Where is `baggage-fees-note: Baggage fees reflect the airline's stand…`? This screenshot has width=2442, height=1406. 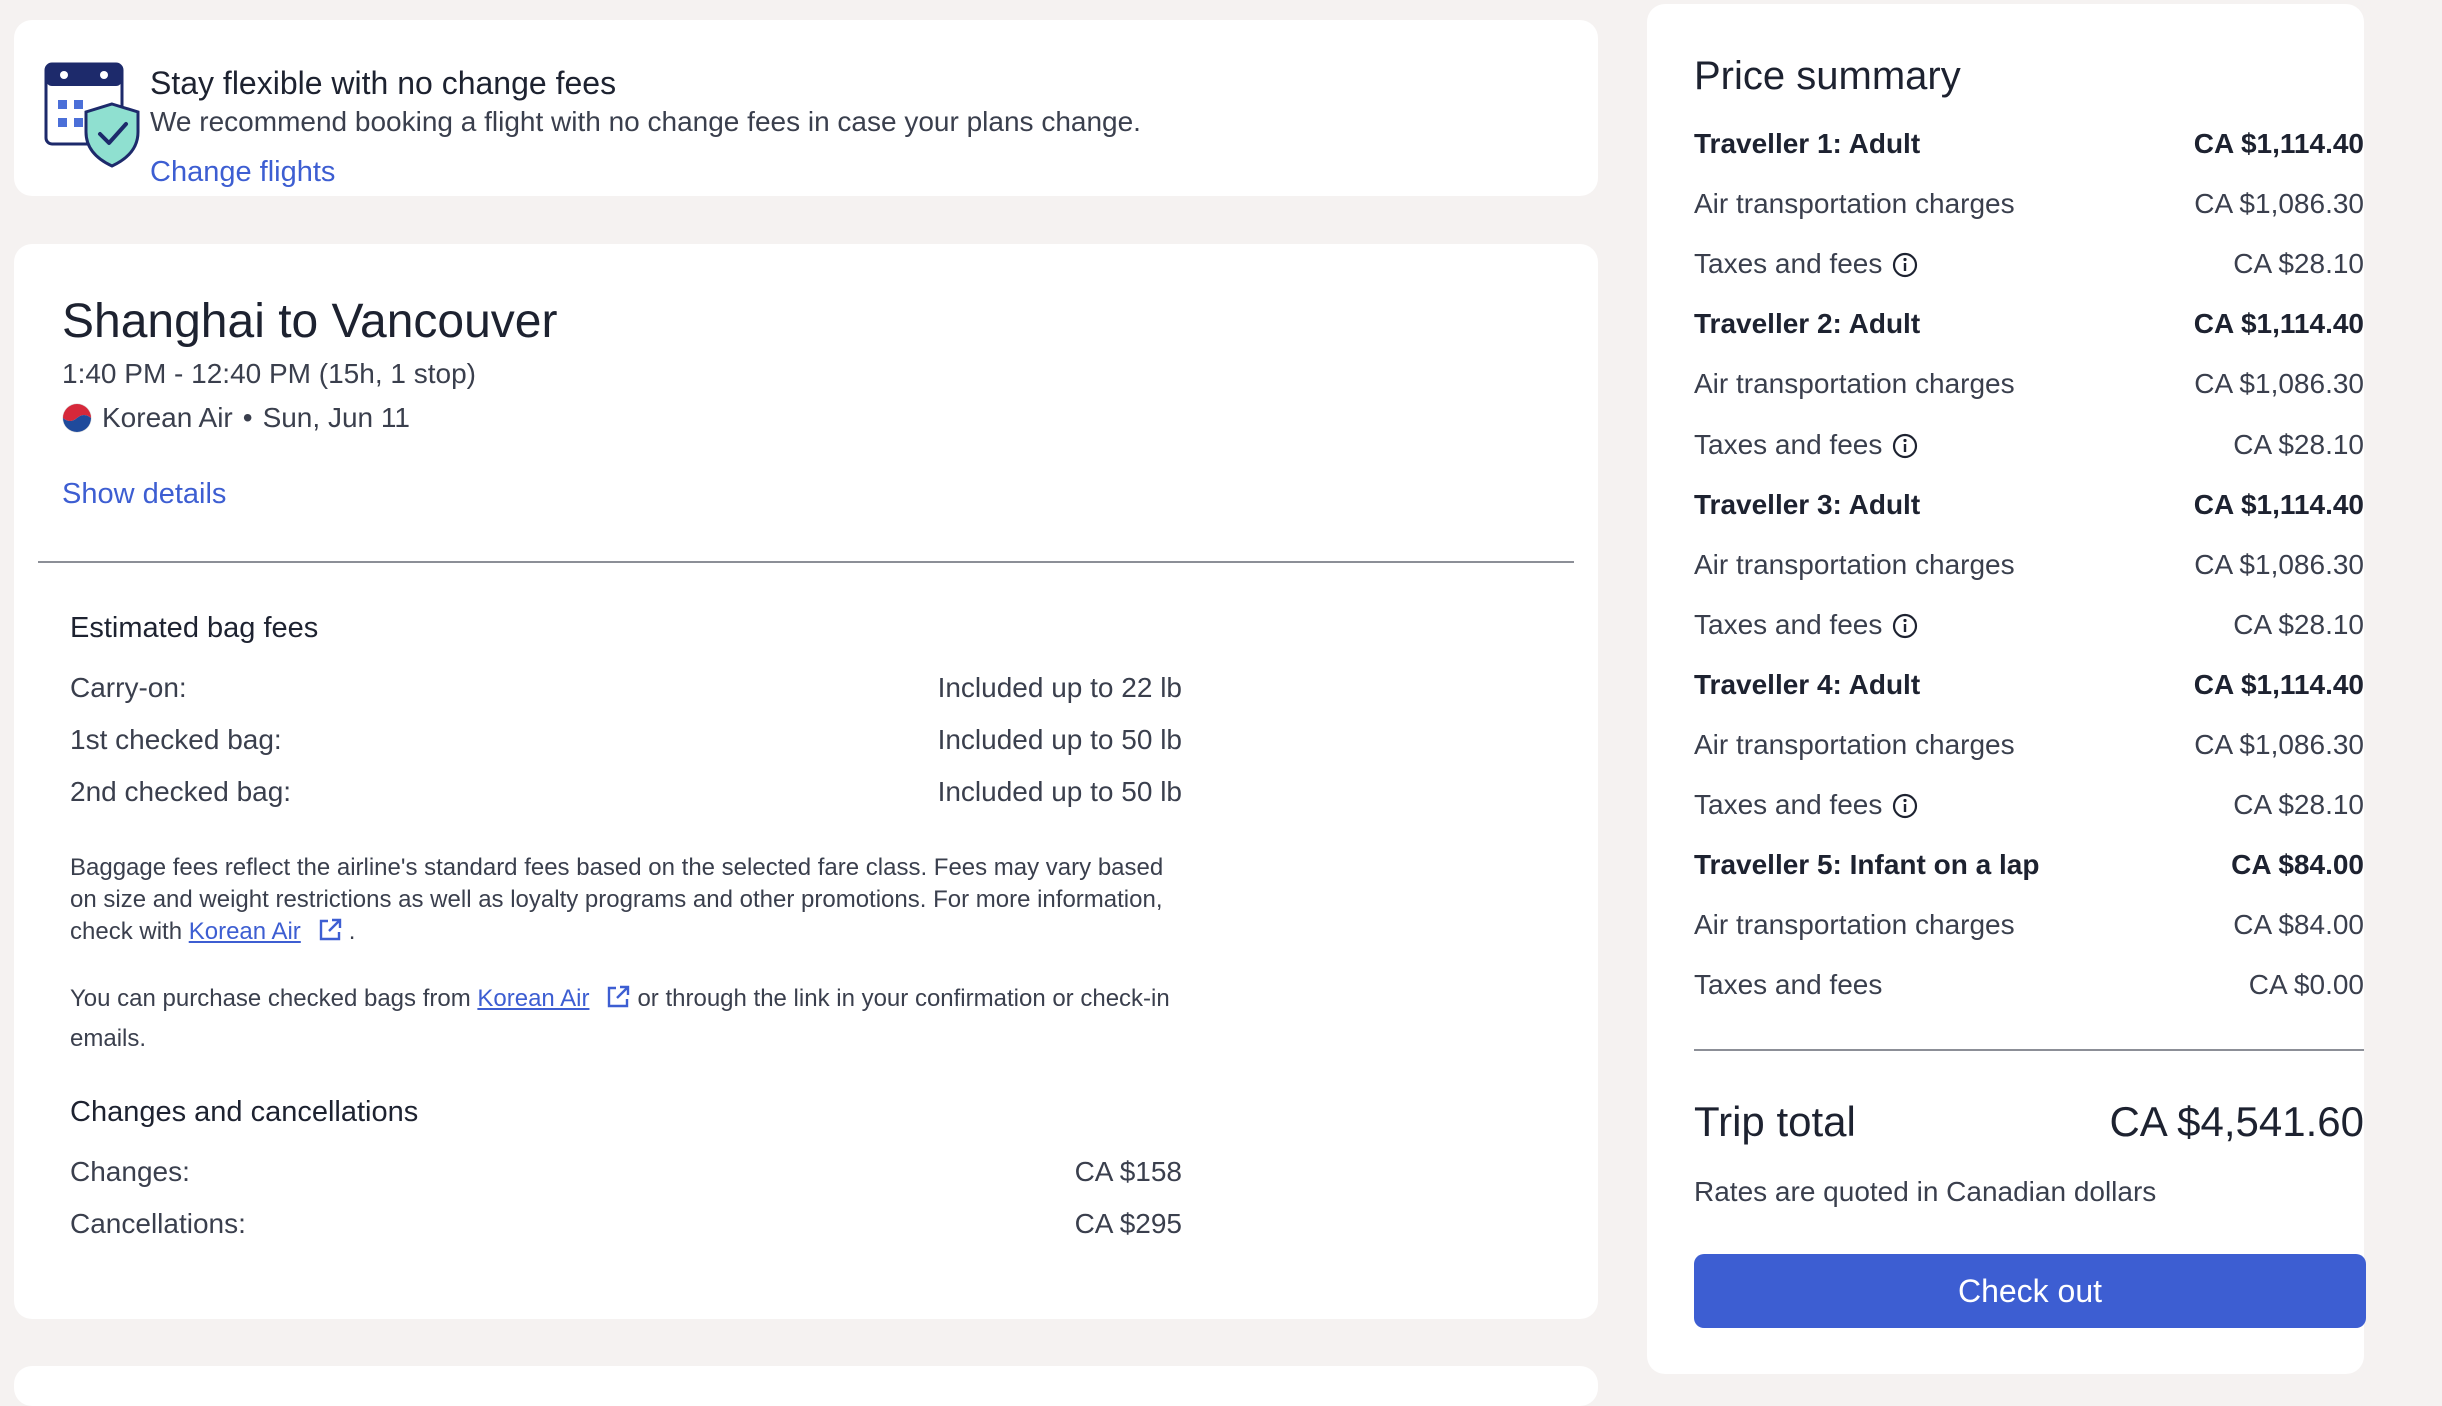
baggage-fees-note: Baggage fees reflect the airline's stand… is located at coordinates (630, 900).